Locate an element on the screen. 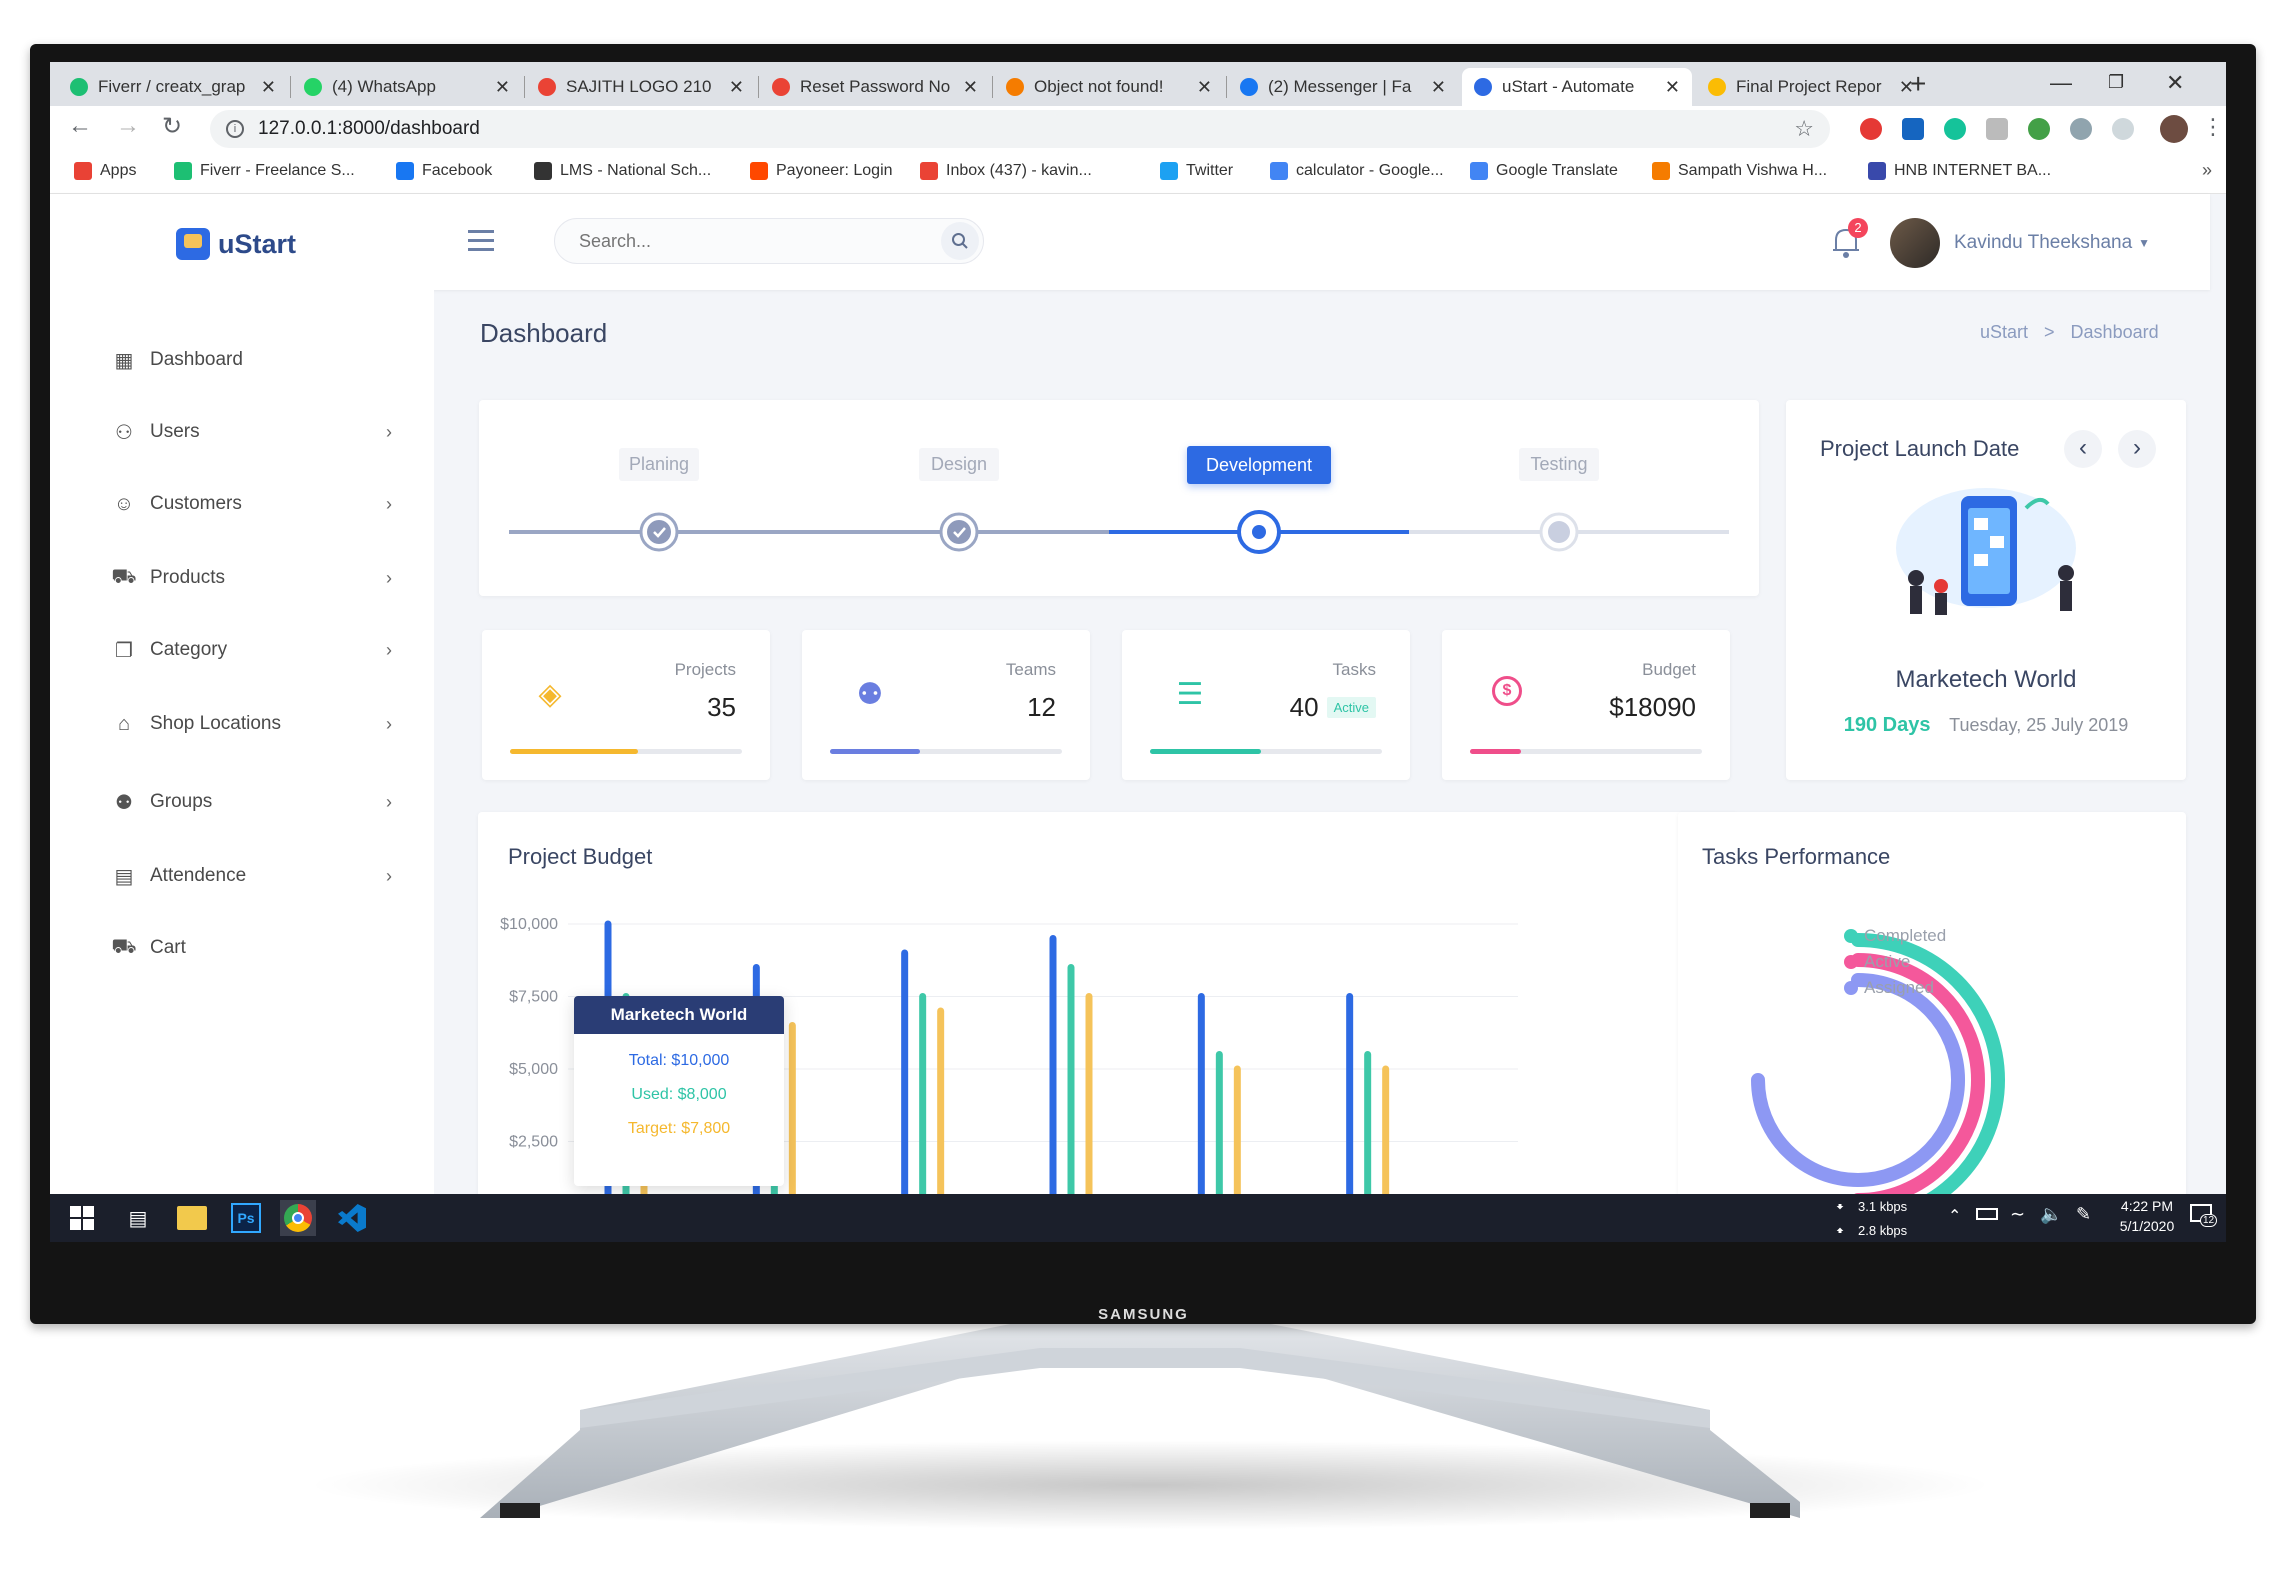 The image size is (2287, 1584). url-bar: i 127.0.0.1:8000/dashboard ☆ is located at coordinates (1020, 129).